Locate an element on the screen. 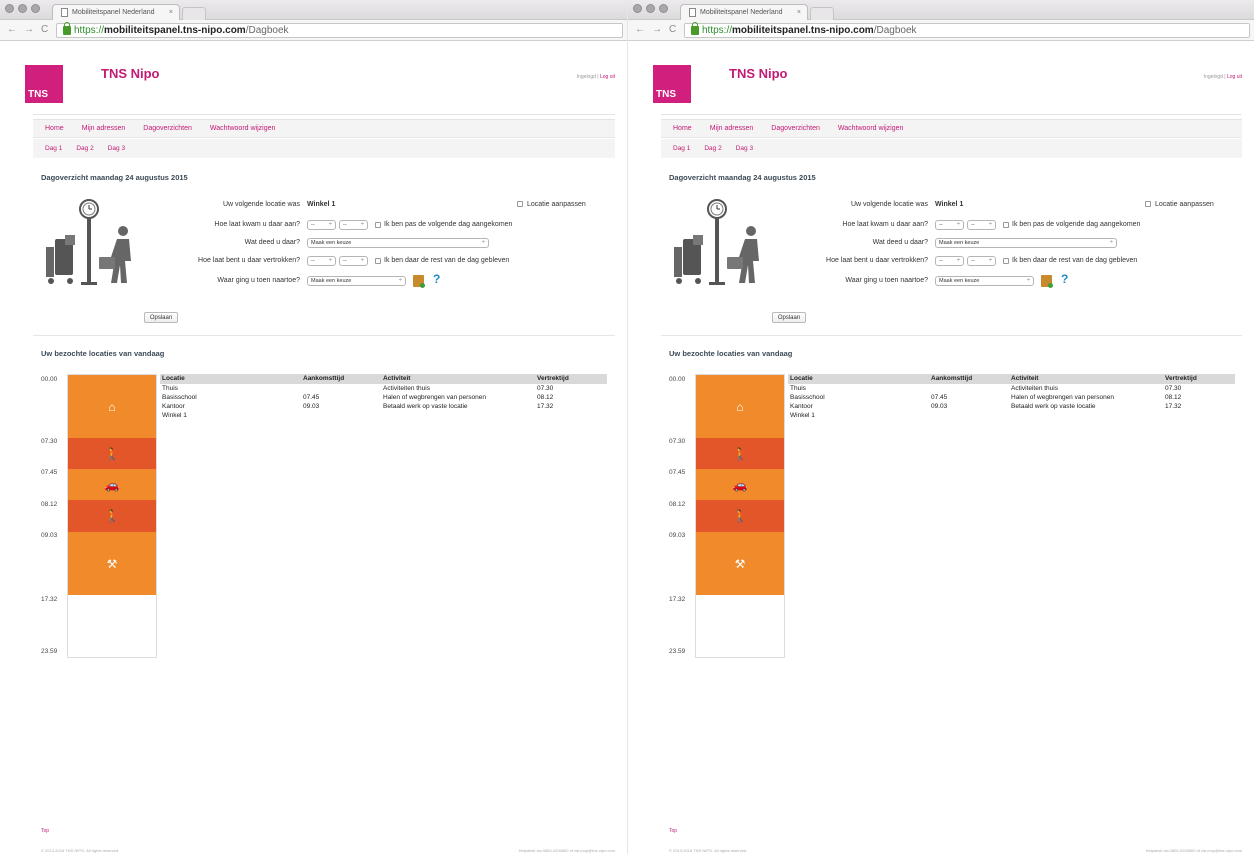 Image resolution: width=1254 pixels, height=854 pixels. time-label: 08.12 is located at coordinates (49, 504).